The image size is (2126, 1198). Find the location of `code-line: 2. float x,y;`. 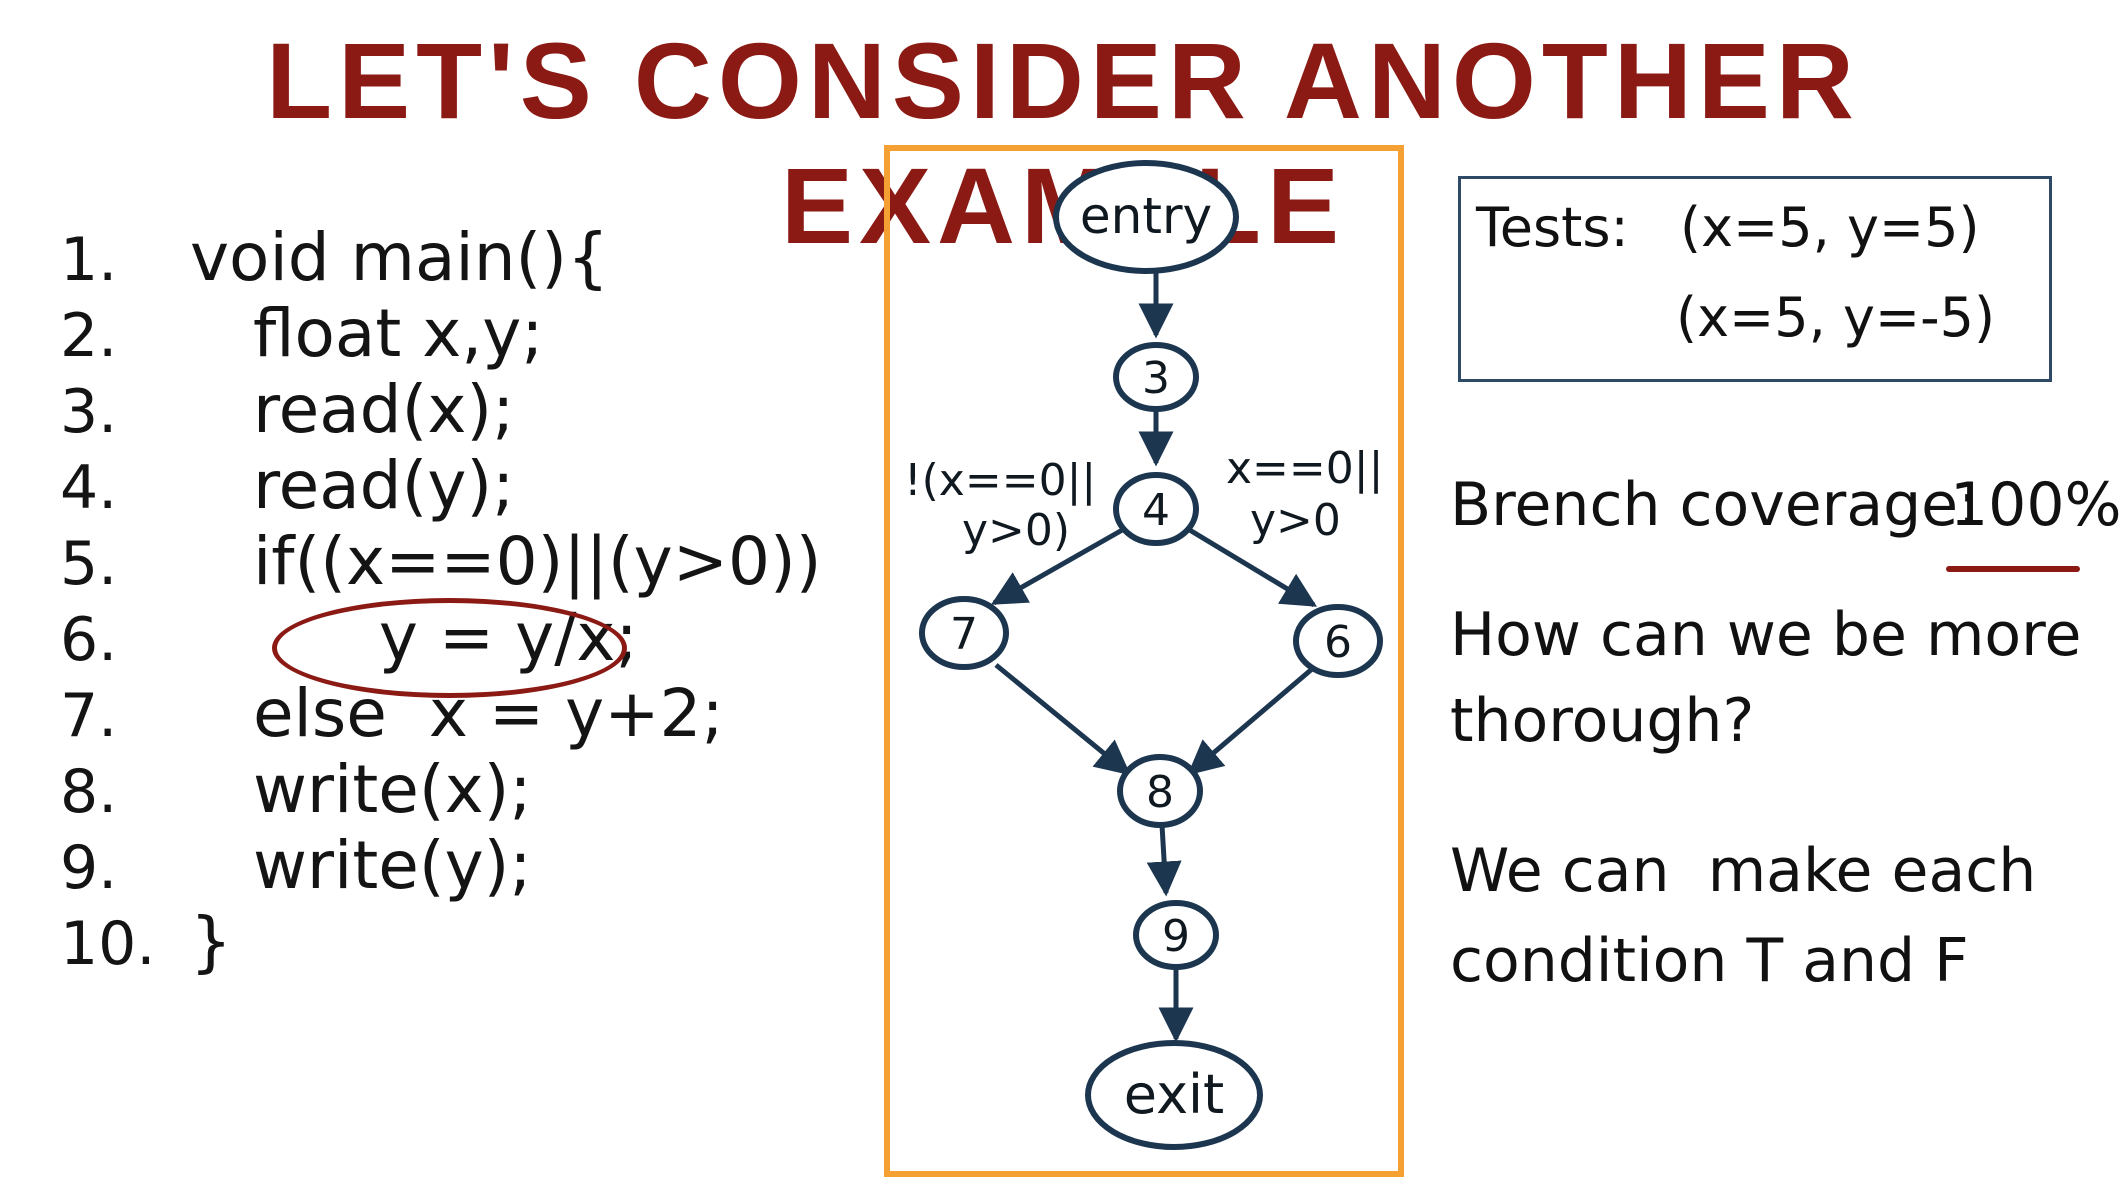

code-line: 2. float x,y; is located at coordinates (460, 334).